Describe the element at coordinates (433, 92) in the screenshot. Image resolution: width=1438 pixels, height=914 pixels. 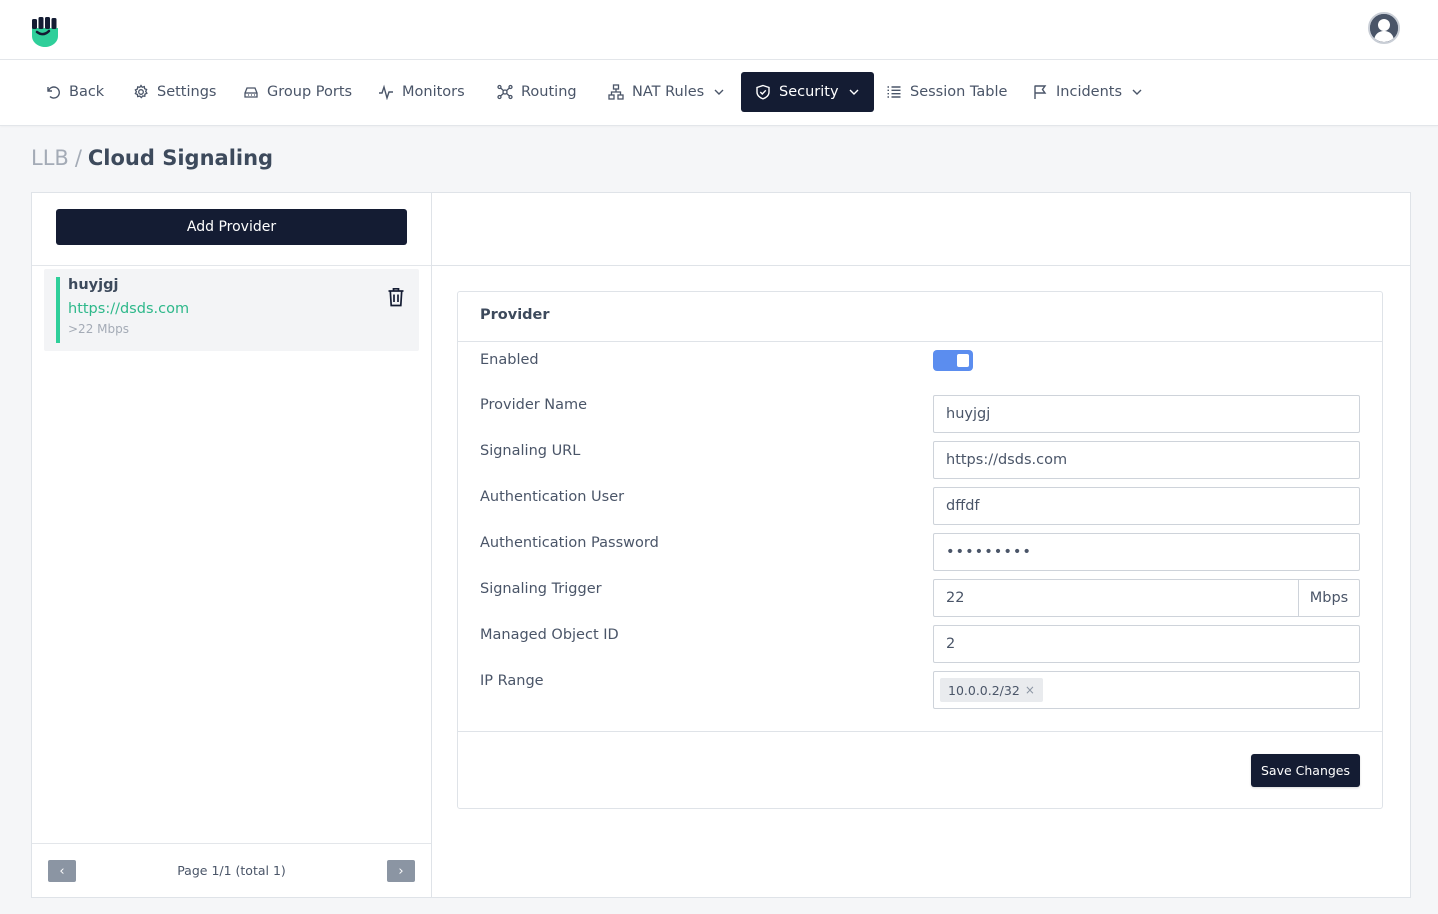
I see `nav-monitors-label: Monitors` at that location.